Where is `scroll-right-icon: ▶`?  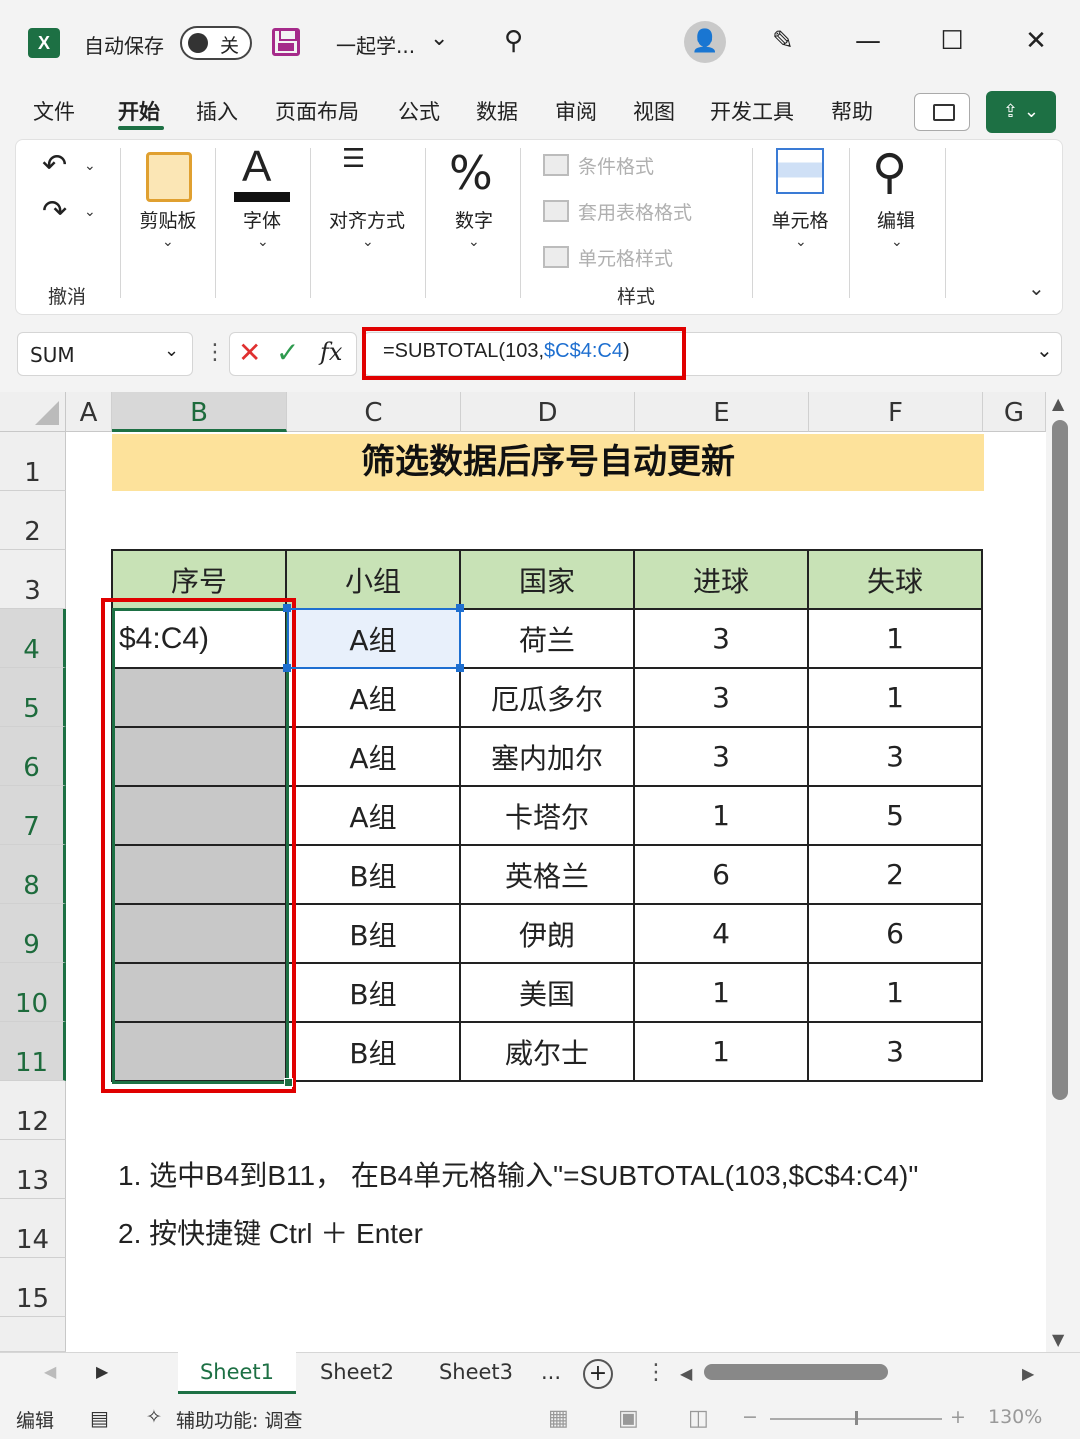
scroll-right-icon: ▶ is located at coordinates (1028, 1373).